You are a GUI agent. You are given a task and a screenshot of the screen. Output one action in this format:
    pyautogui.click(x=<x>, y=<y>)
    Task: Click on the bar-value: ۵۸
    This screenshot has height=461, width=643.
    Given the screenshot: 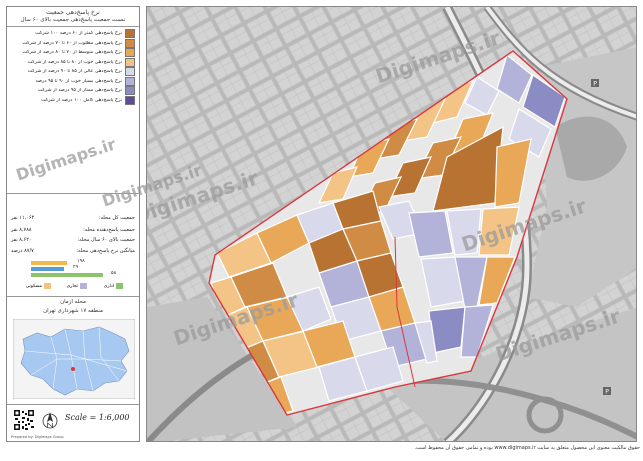 What is the action you would take?
    pyautogui.click(x=114, y=273)
    